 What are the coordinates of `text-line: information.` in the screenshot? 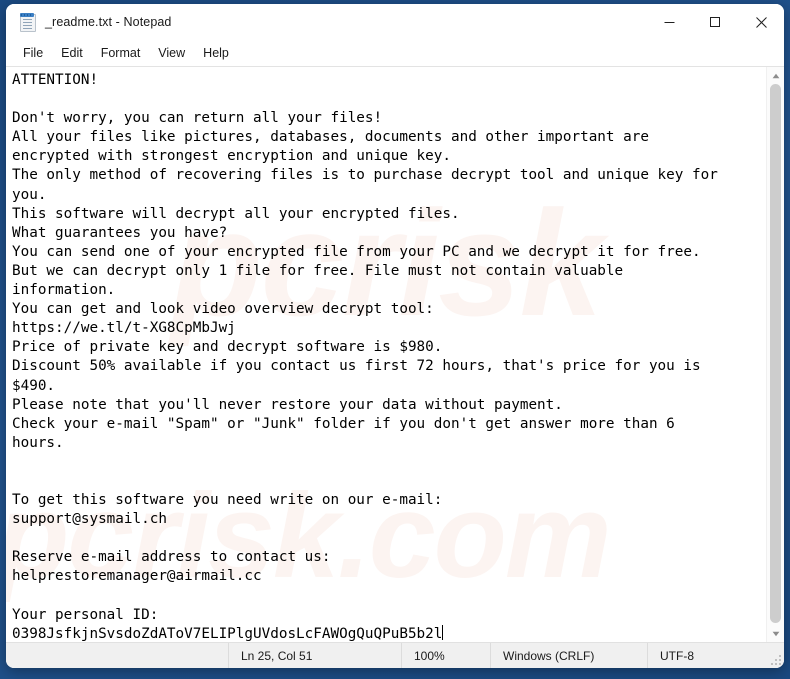 It's located at (64, 290).